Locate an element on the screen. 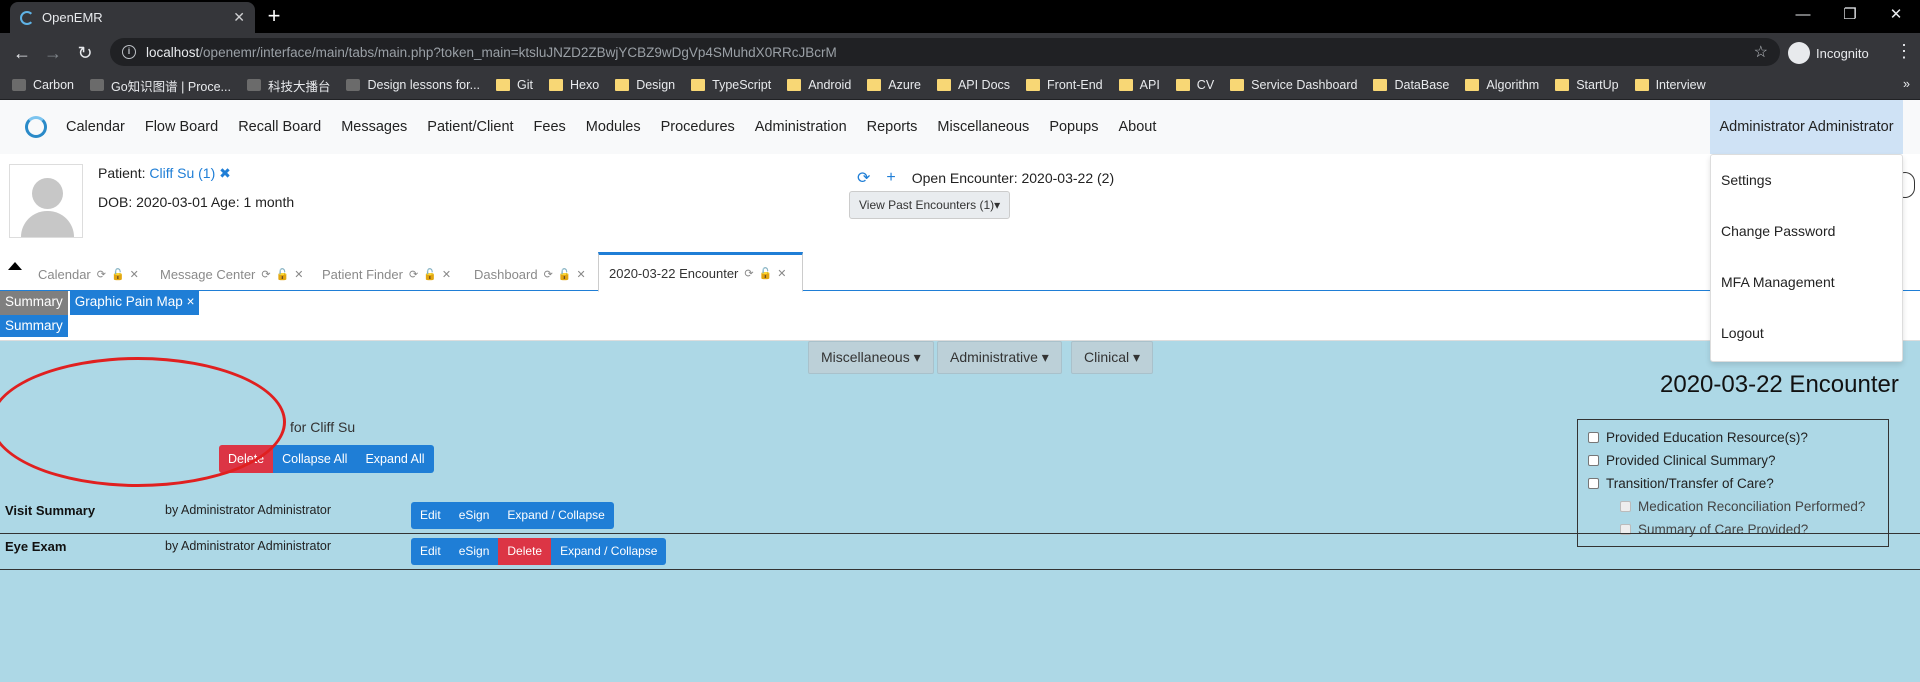 The image size is (1920, 682). bookmark-item: Git is located at coordinates (514, 85).